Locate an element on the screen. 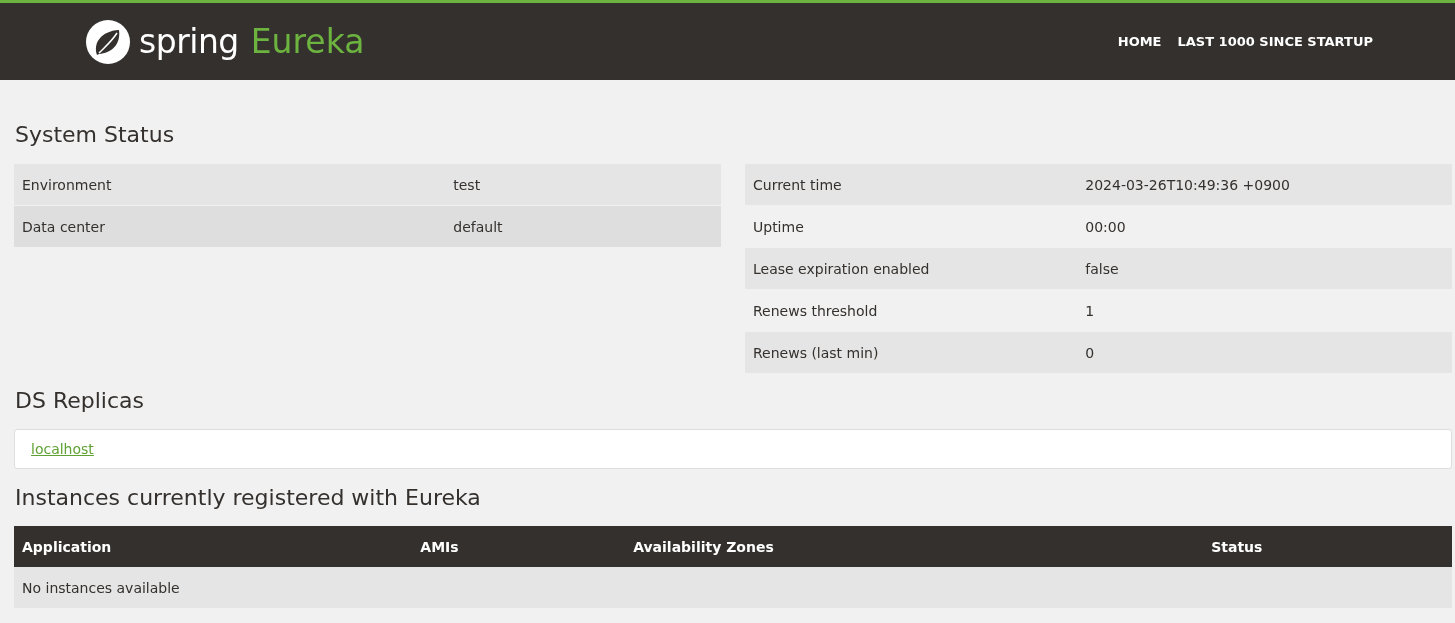 The height and width of the screenshot is (623, 1455). property-value: false is located at coordinates (1264, 268).